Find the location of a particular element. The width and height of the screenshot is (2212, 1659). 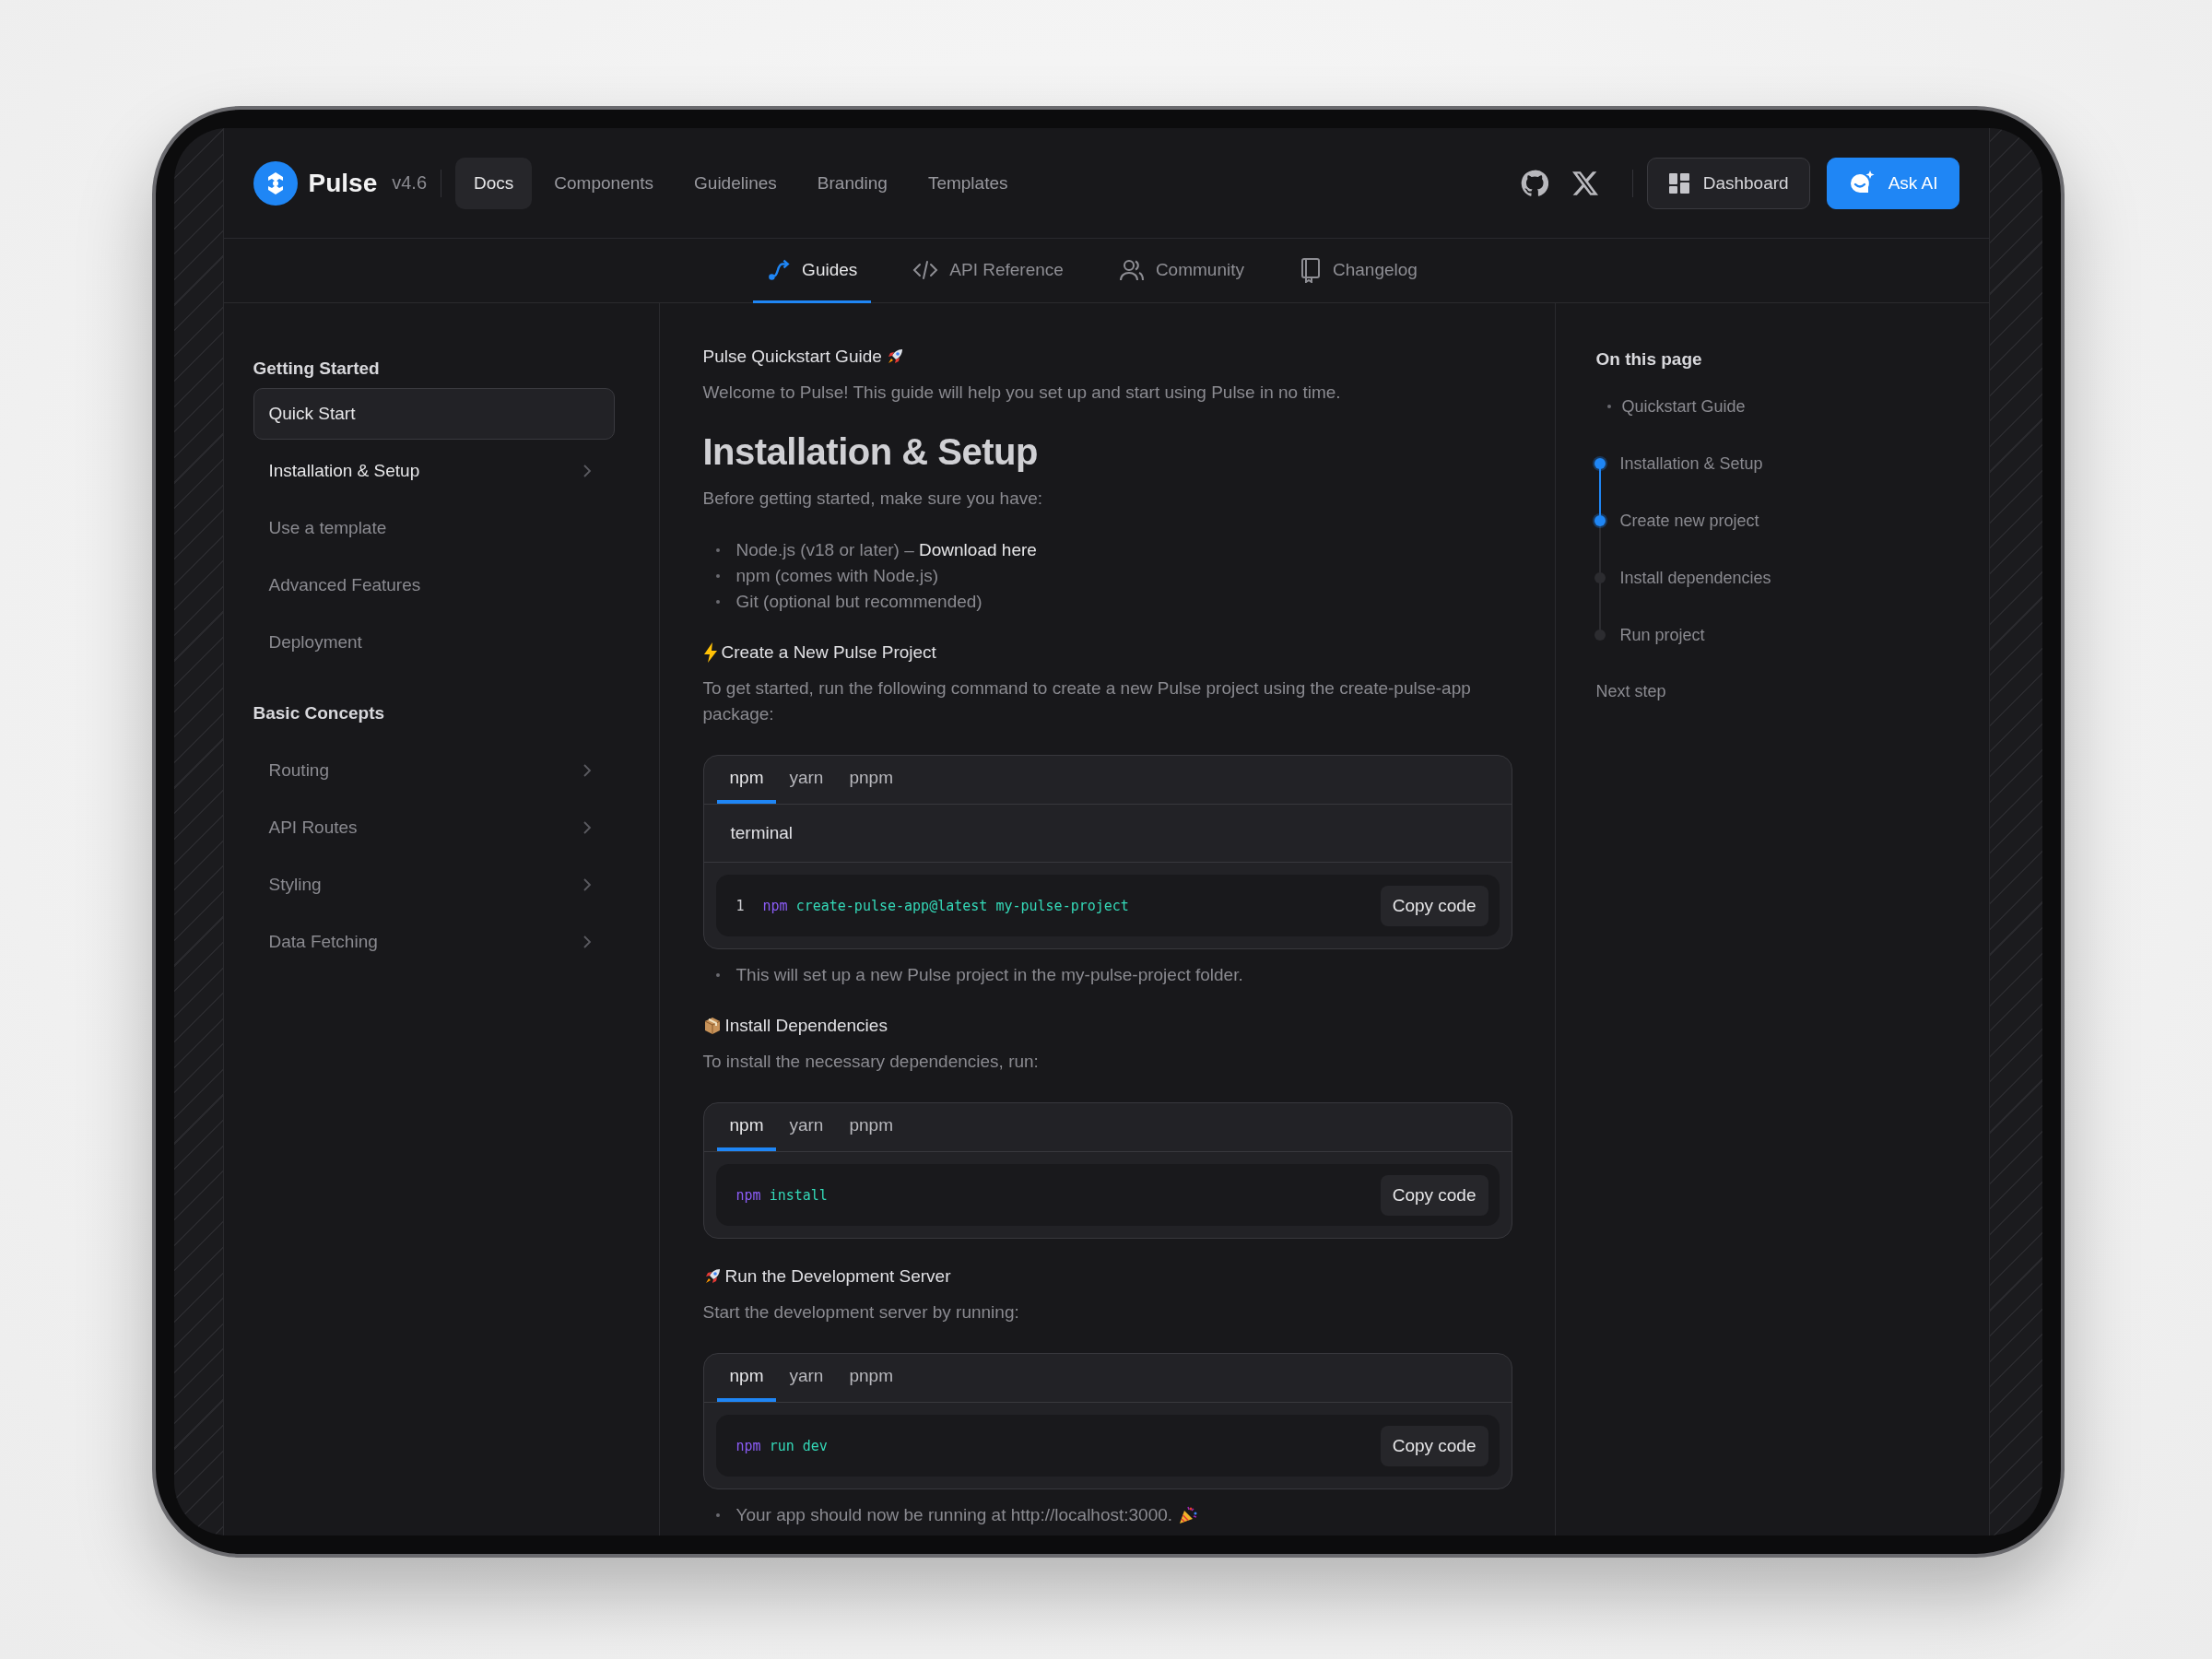

paragraph: Before getting started, make sure you have: is located at coordinates (873, 499).